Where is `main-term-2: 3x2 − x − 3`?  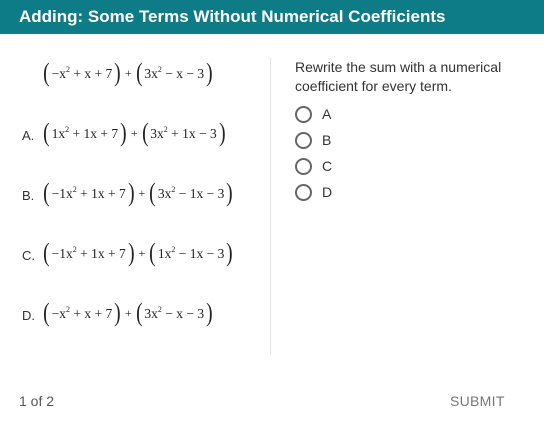 main-term-2: 3x2 − x − 3 is located at coordinates (174, 73).